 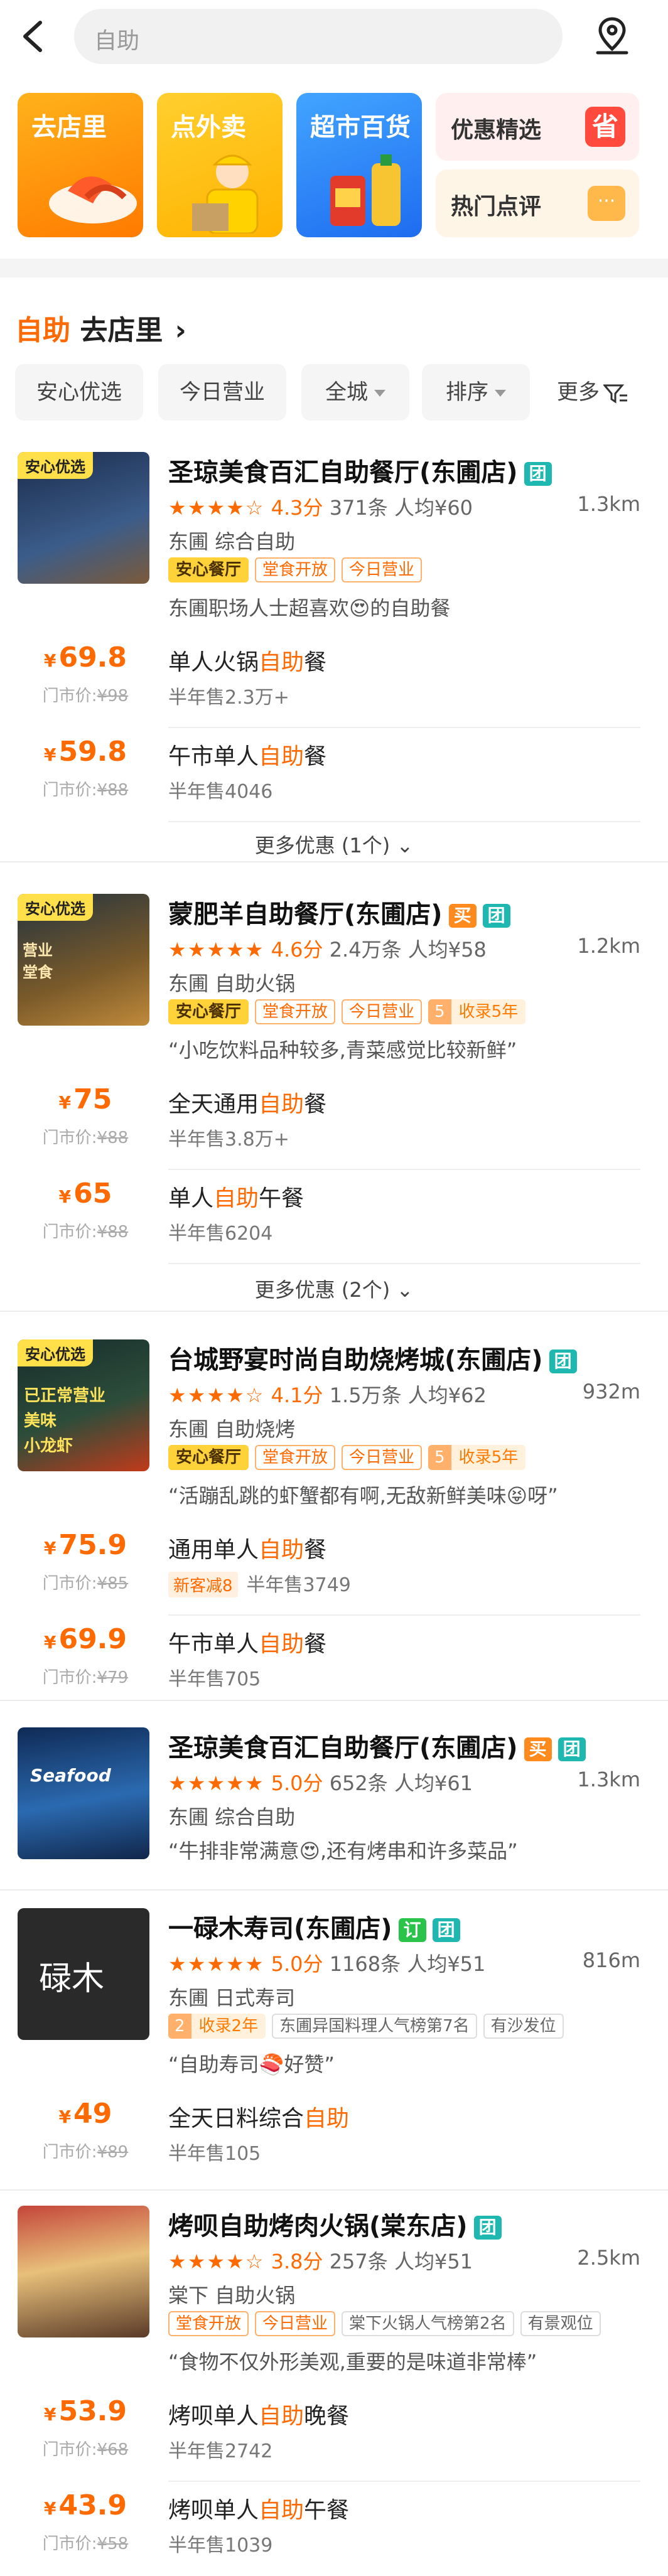 I want to click on deal-sold: 半年售2.3万+, so click(x=228, y=698).